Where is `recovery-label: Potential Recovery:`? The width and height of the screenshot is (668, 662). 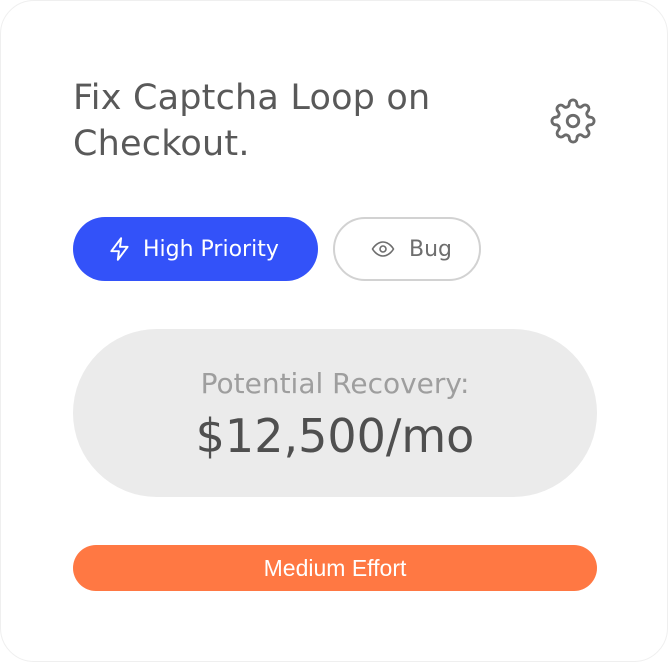
recovery-label: Potential Recovery: is located at coordinates (335, 383).